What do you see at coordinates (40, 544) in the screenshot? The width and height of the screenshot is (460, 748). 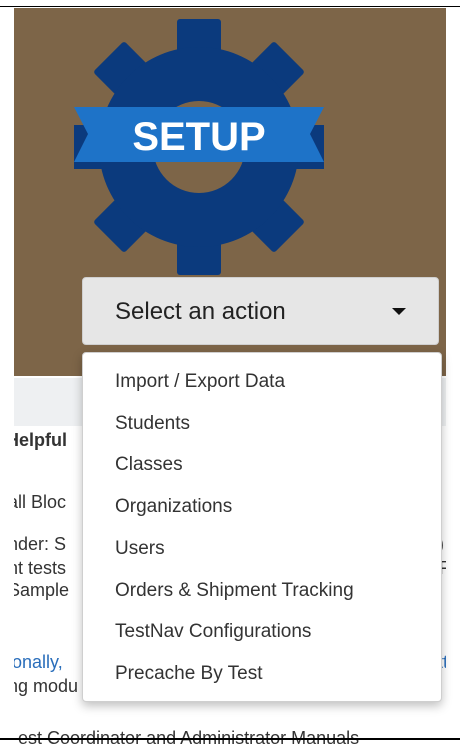 I see `content-line: nder: S` at bounding box center [40, 544].